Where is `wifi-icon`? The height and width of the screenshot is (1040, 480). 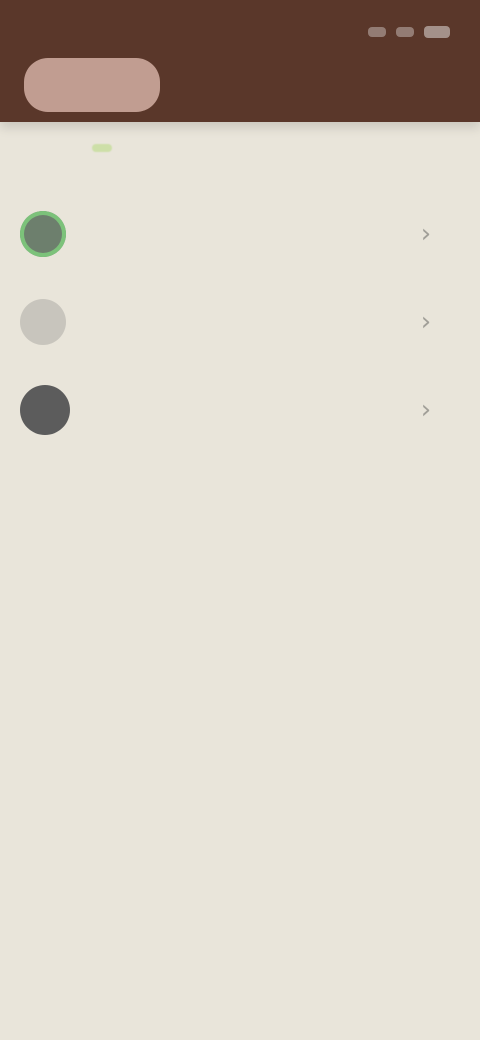
wifi-icon is located at coordinates (405, 32).